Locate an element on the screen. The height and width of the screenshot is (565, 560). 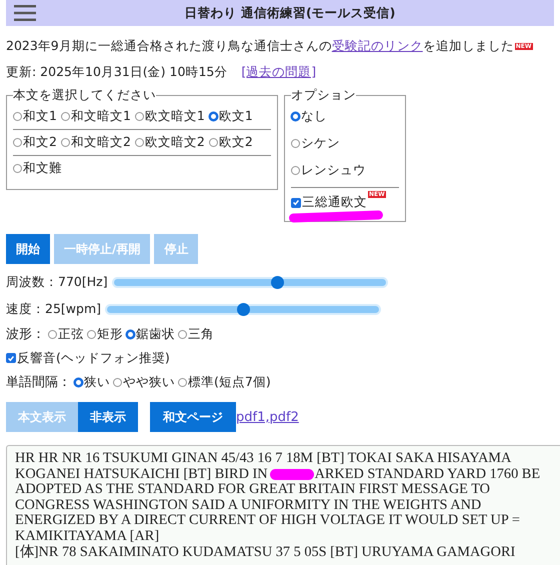
group-legend: オプション is located at coordinates (323, 95).